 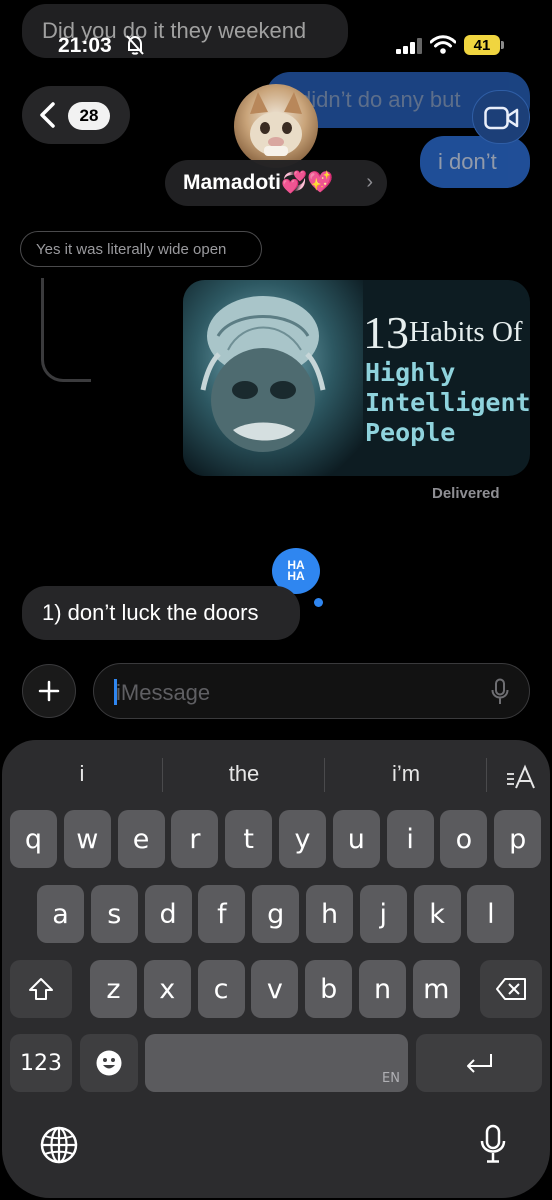 I want to click on return-arrow-icon, so click(x=479, y=1063).